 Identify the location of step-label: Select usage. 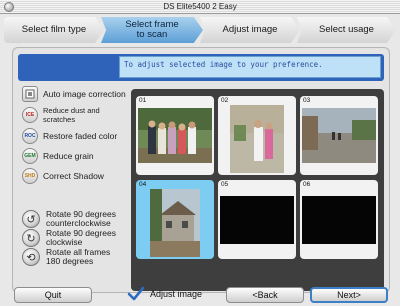
(346, 29).